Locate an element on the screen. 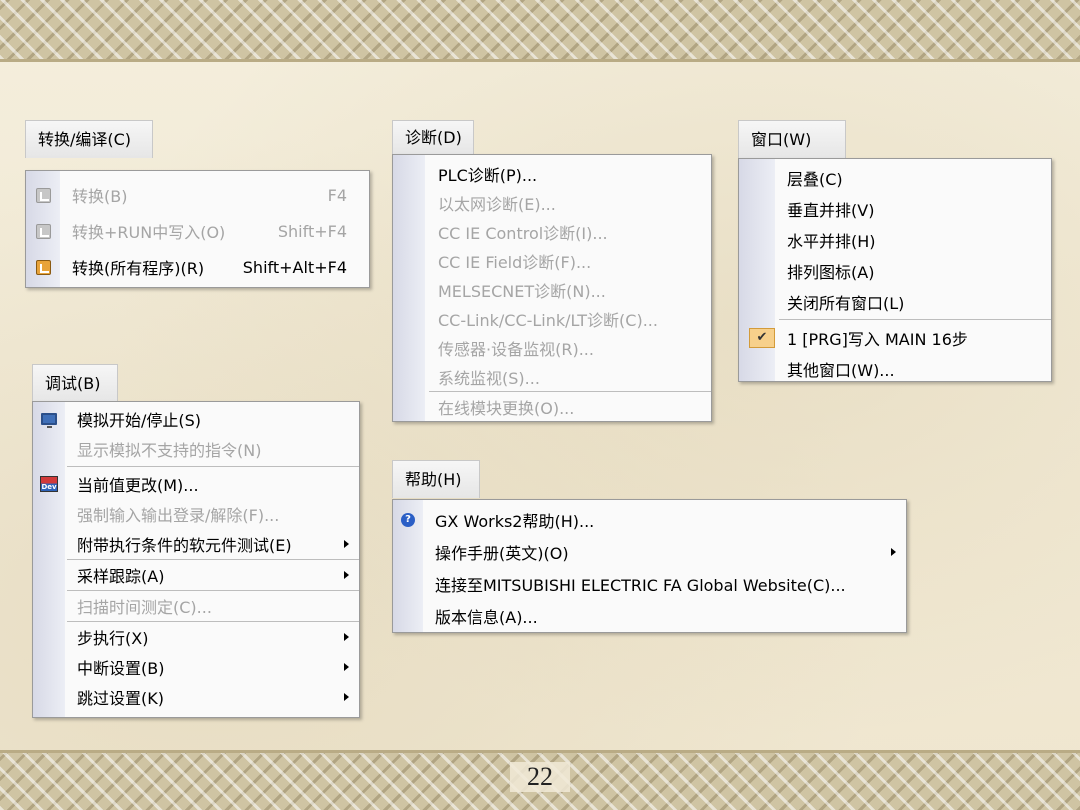 This screenshot has height=810, width=1080. menu-item-convert-run-write: 转换+RUN中写入(O) Shift+F4 is located at coordinates (197, 231).